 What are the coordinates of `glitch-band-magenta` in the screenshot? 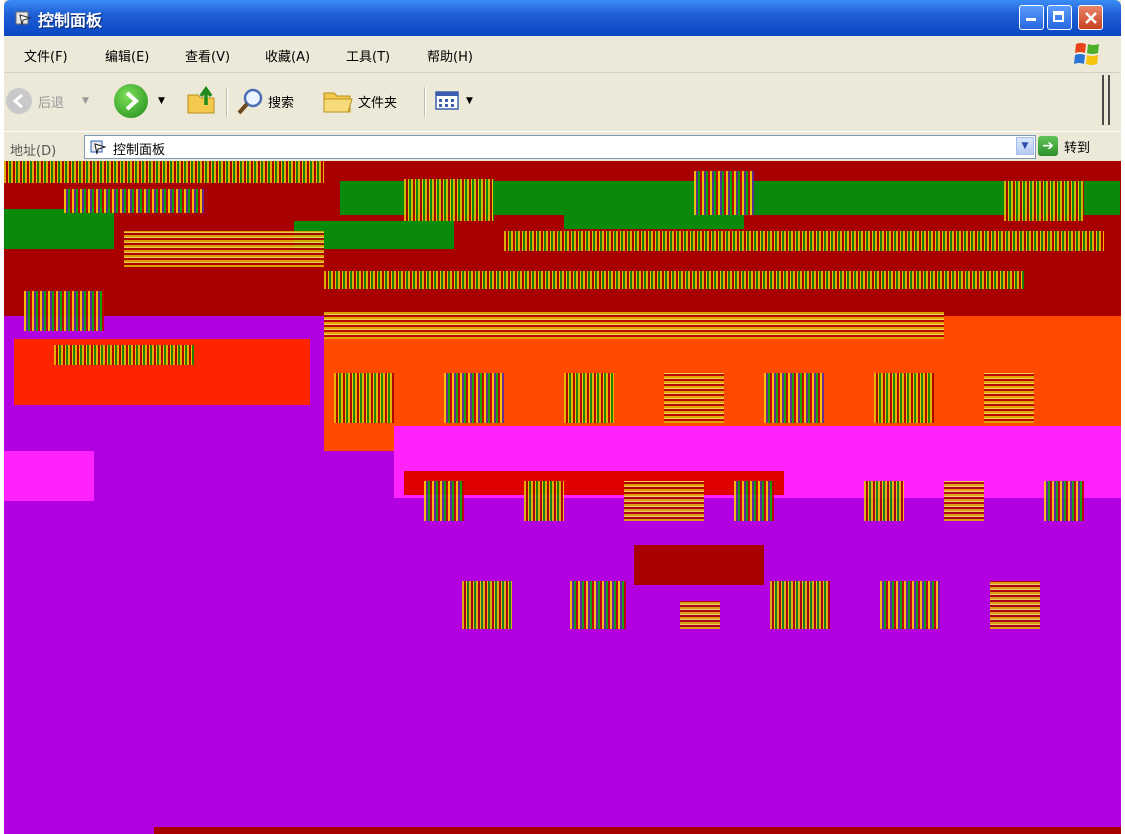 It's located at (49, 476).